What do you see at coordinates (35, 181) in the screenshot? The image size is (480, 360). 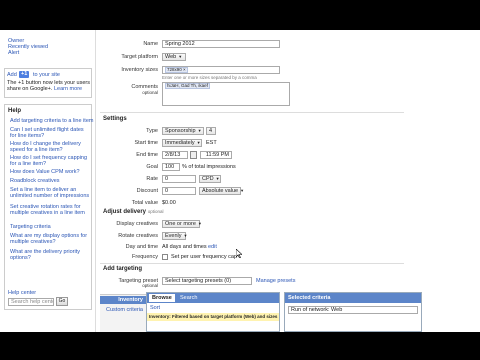 I see `help-item: Roadblock creatives` at bounding box center [35, 181].